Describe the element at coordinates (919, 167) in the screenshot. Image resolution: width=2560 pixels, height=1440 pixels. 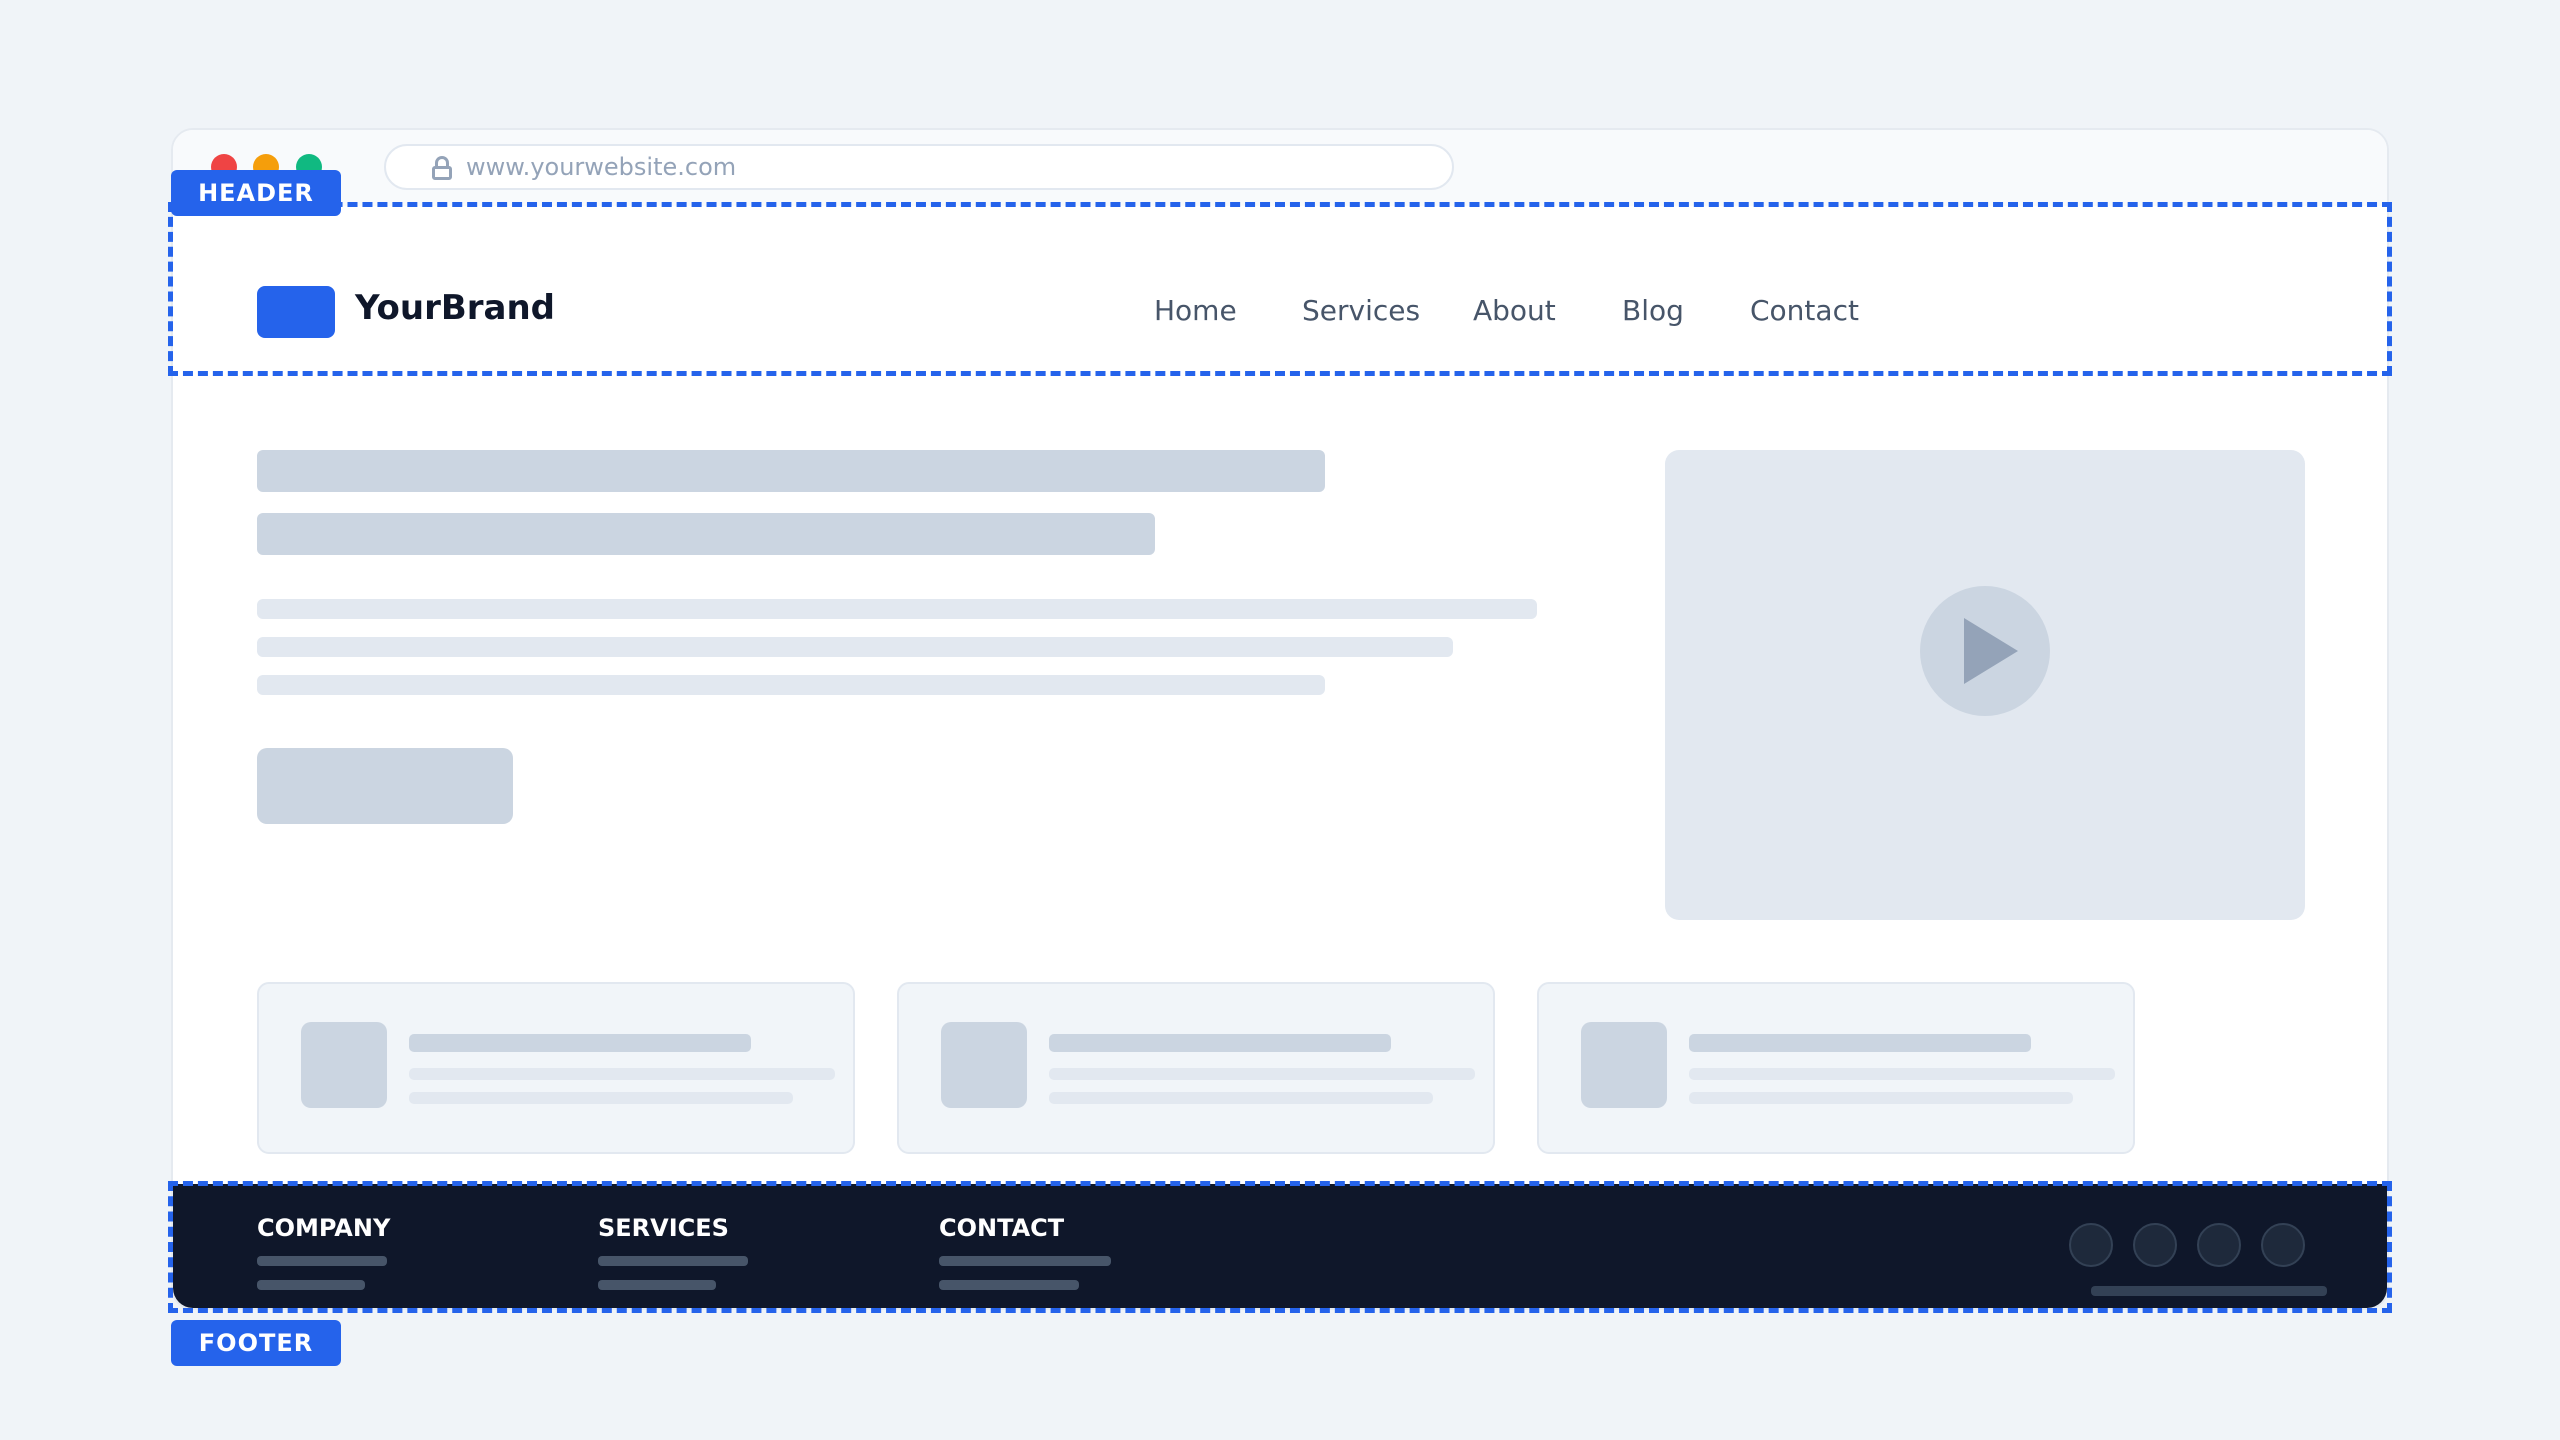
I see `address-bar: www.yourwebsite.com` at that location.